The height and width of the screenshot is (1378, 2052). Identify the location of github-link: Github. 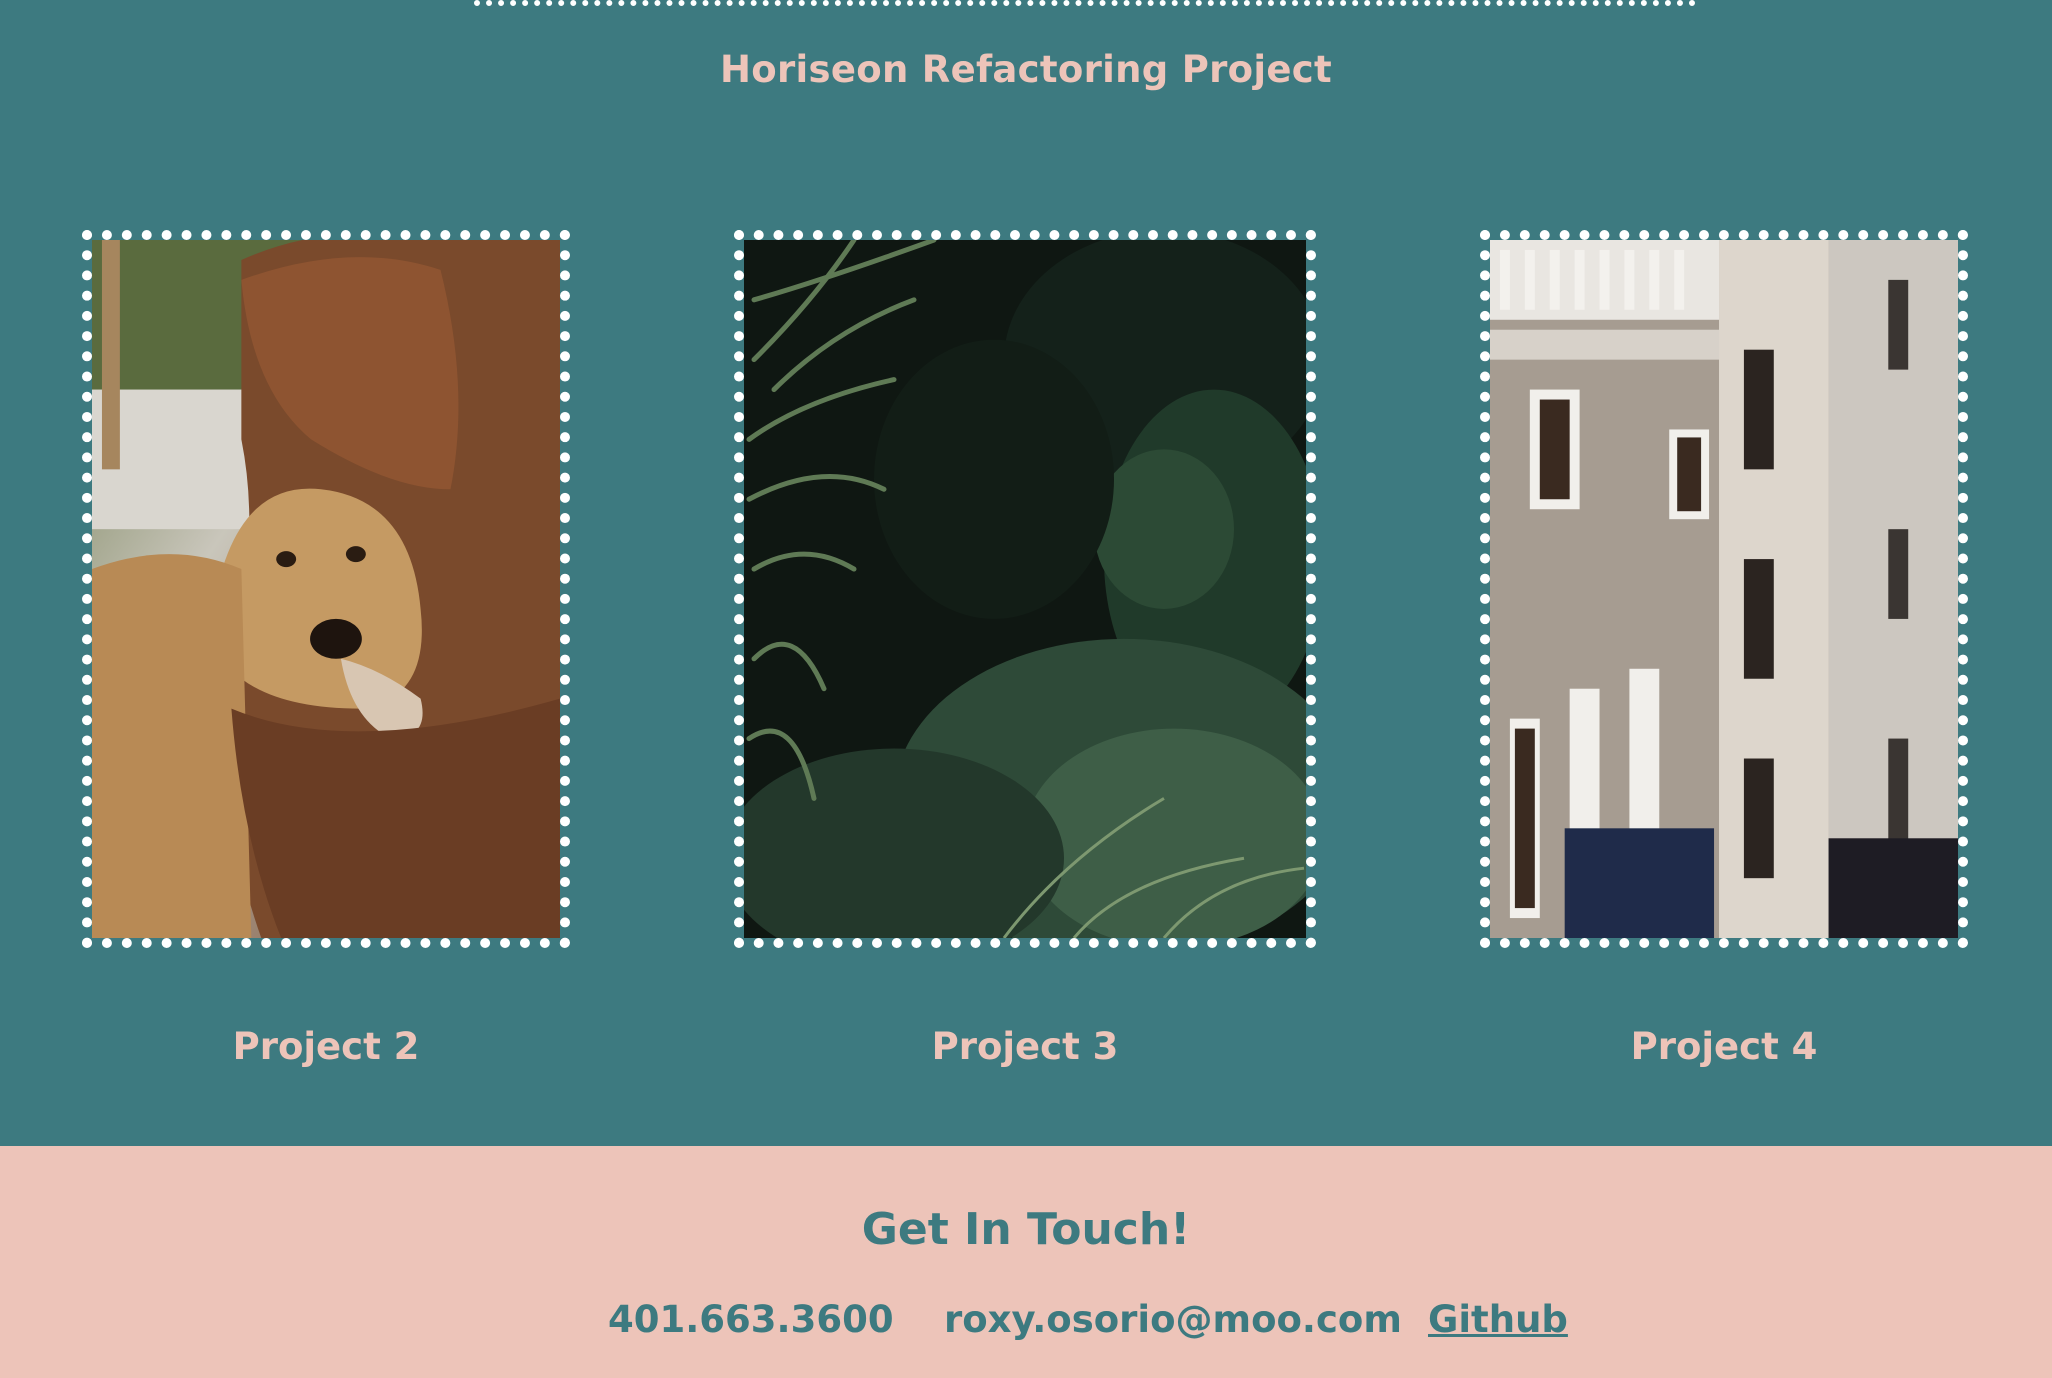
(1498, 1319).